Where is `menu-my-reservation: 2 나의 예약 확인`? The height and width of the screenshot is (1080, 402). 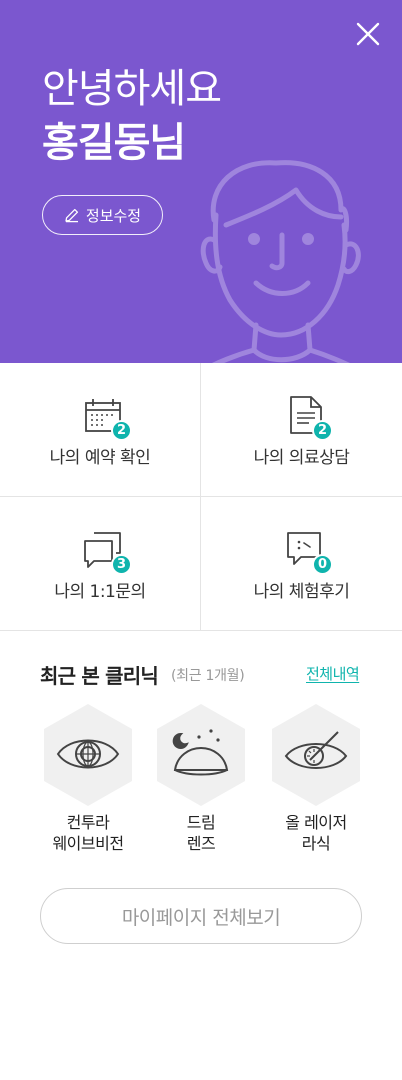
menu-my-reservation: 2 나의 예약 확인 is located at coordinates (100, 430).